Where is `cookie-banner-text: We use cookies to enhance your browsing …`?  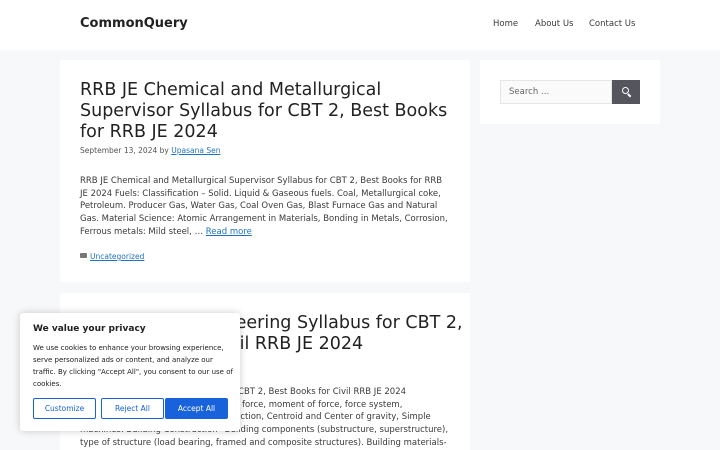 cookie-banner-text: We use cookies to enhance your browsing … is located at coordinates (133, 366).